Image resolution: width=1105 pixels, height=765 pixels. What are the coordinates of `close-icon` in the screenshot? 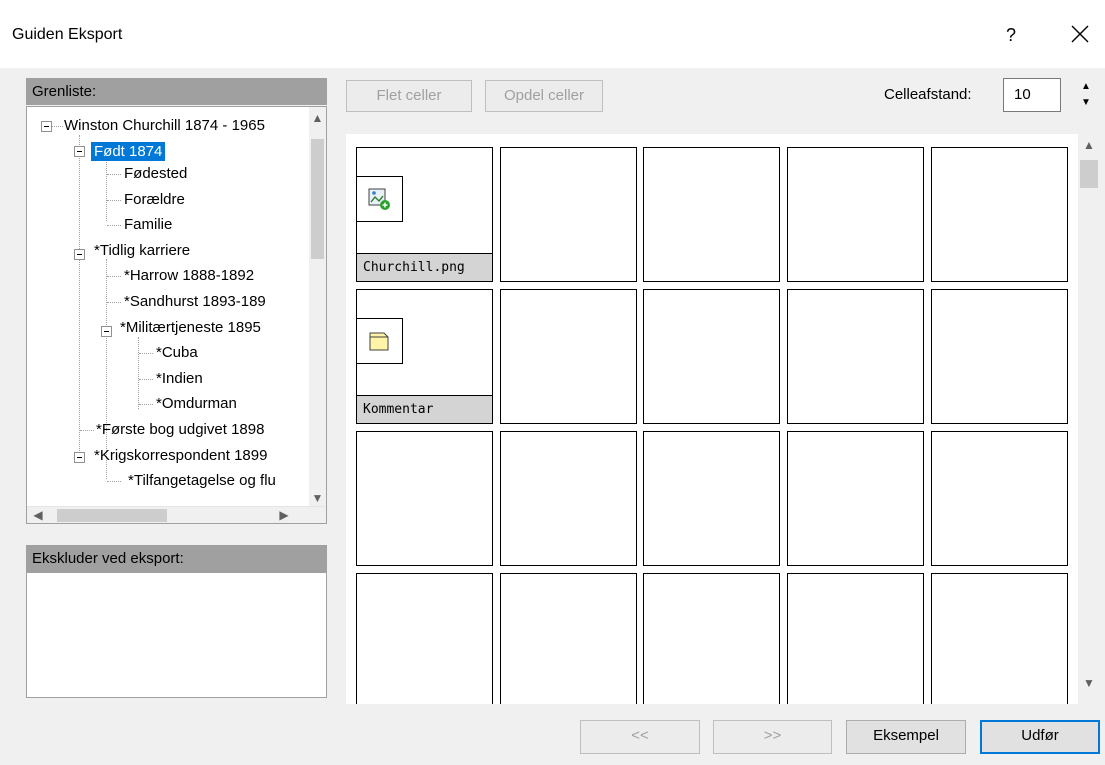 It's located at (1080, 34).